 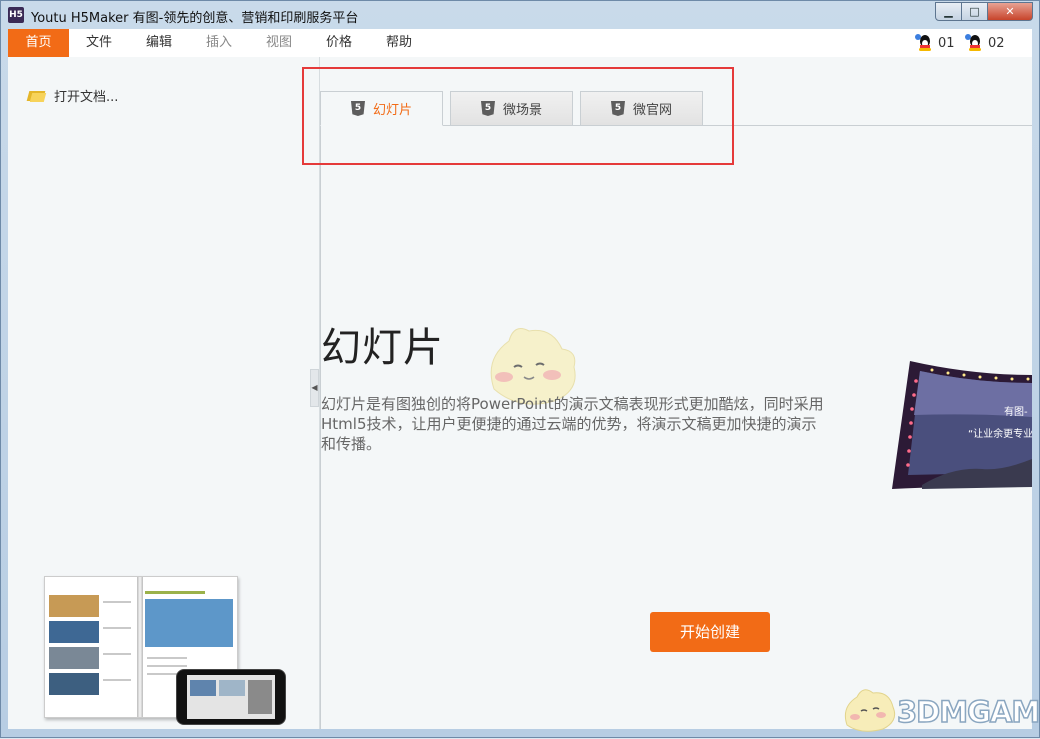 I want to click on app-logo-icon: H5, so click(x=16, y=15).